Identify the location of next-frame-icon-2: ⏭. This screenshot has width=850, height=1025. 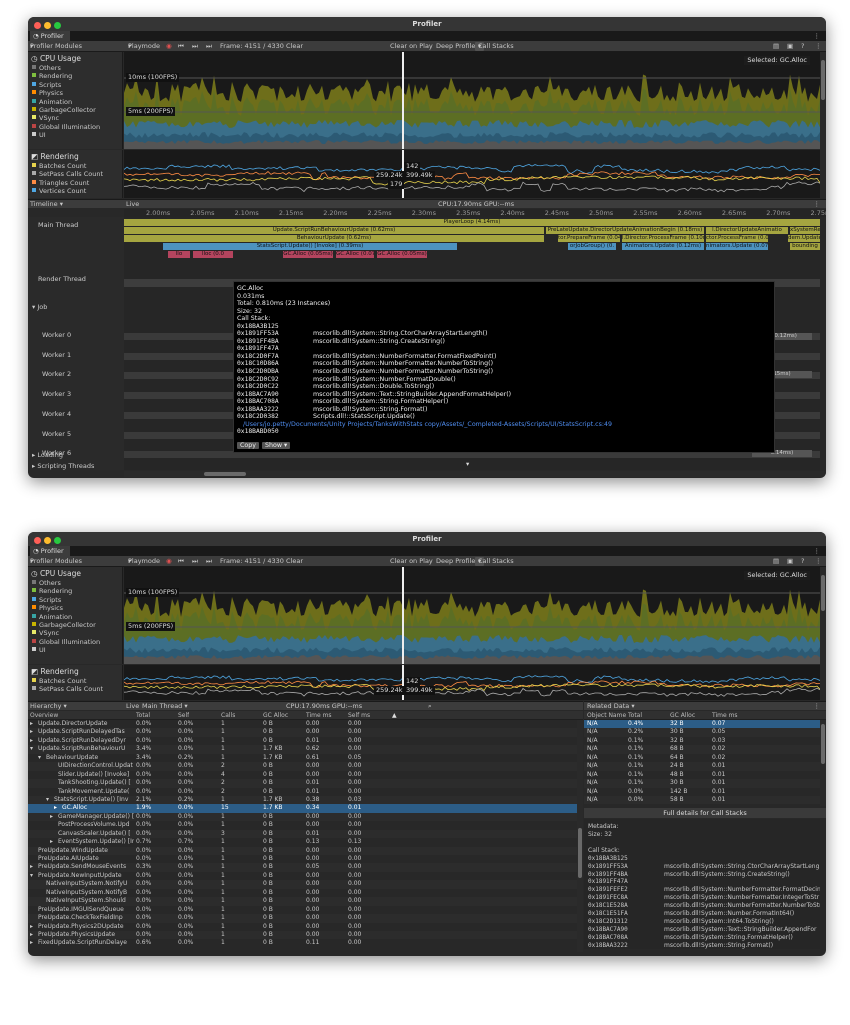
(195, 561).